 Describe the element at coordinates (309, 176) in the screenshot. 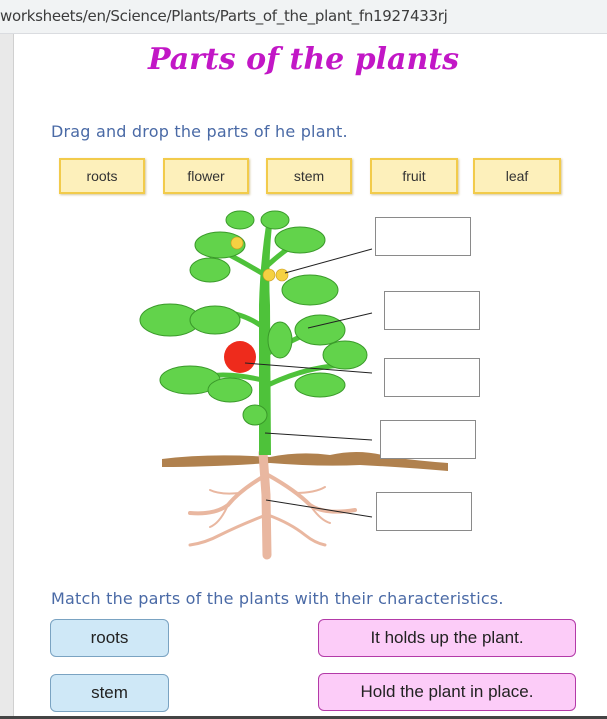

I see `word-chip-stem: stem` at that location.